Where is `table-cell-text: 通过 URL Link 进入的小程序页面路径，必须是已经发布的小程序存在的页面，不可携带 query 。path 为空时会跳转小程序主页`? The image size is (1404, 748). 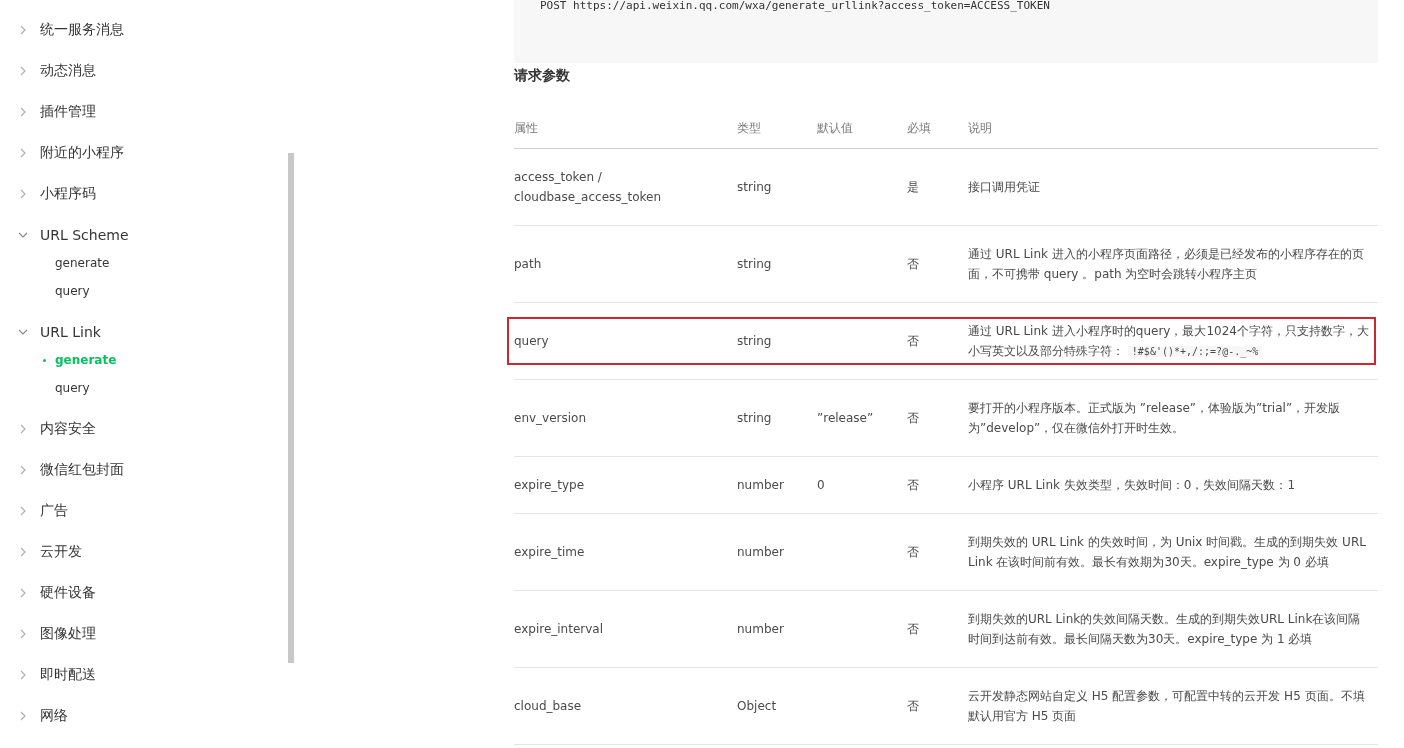 table-cell-text: 通过 URL Link 进入的小程序页面路径，必须是已经发布的小程序存在的页面，不可携带 query 。path 为空时会跳转小程序主页 is located at coordinates (1166, 264).